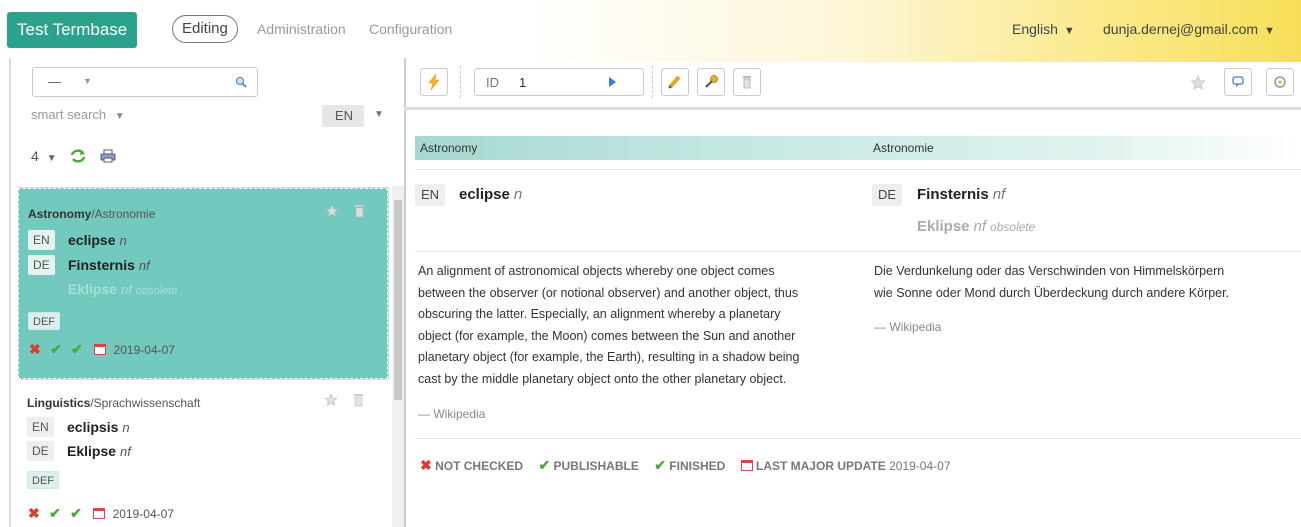 The image size is (1301, 527). I want to click on search-icon, so click(241, 82).